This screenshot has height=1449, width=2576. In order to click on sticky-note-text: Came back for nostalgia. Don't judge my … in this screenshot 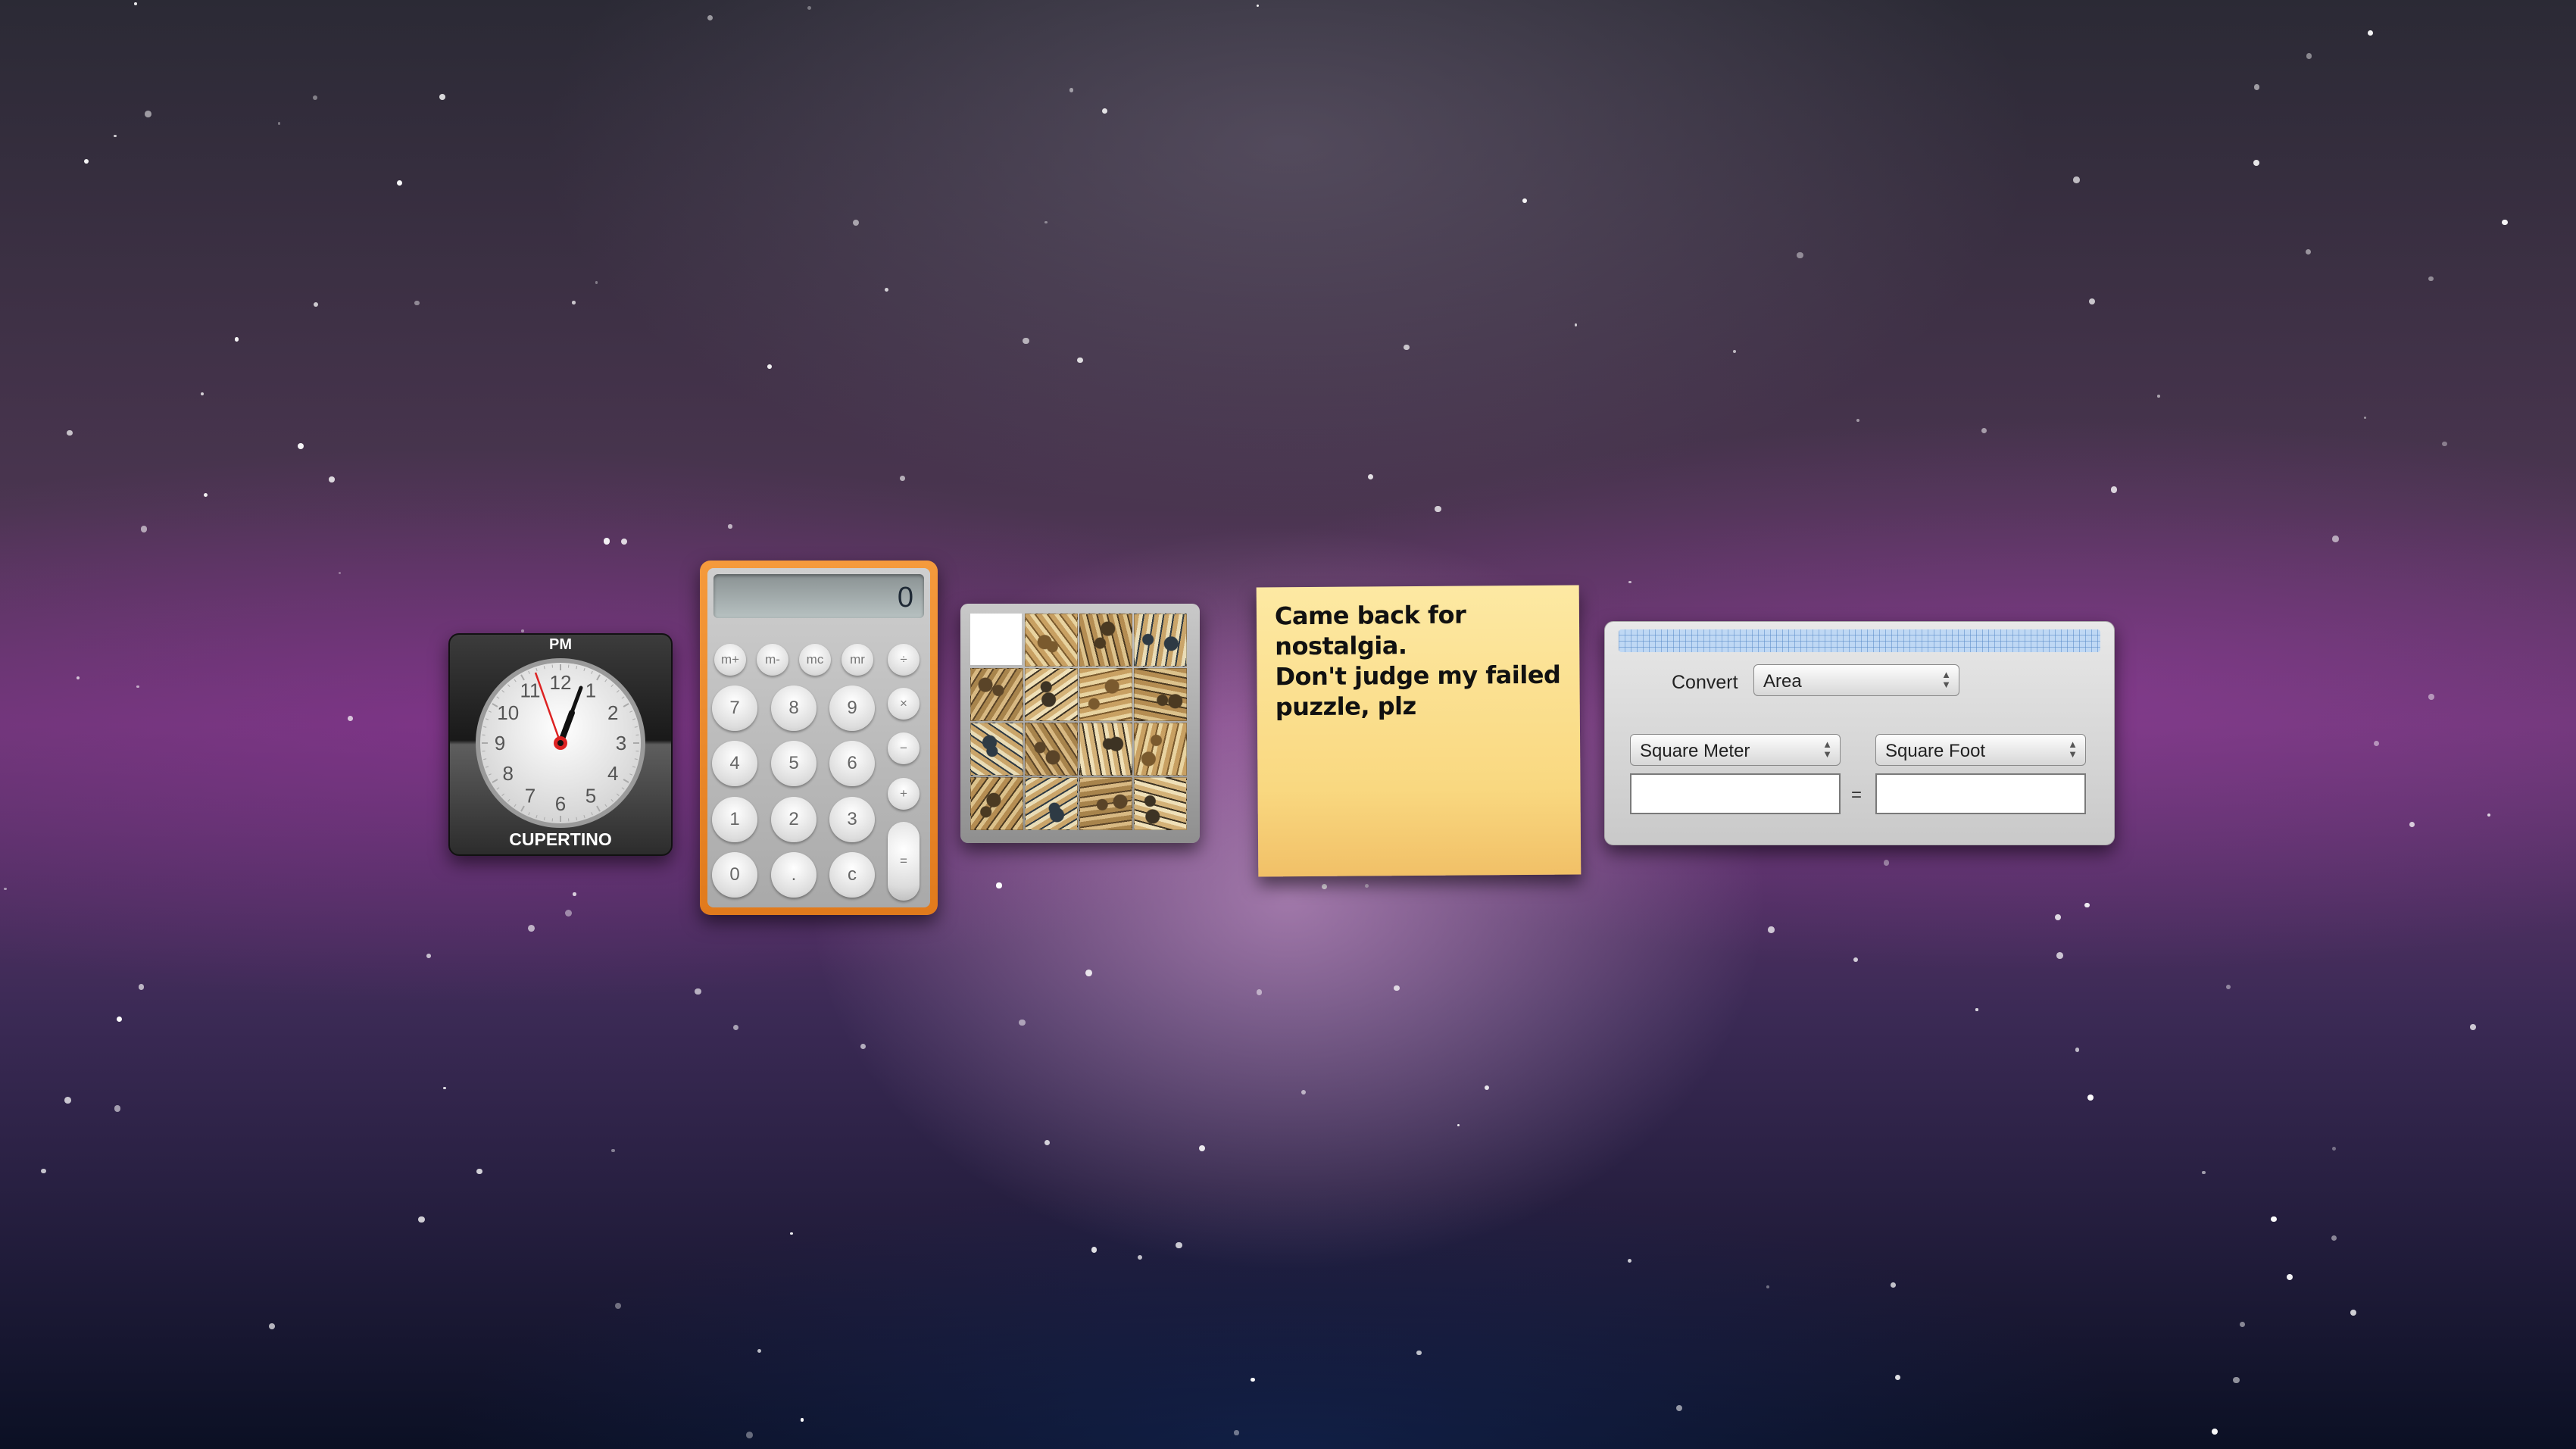, I will do `click(1420, 661)`.